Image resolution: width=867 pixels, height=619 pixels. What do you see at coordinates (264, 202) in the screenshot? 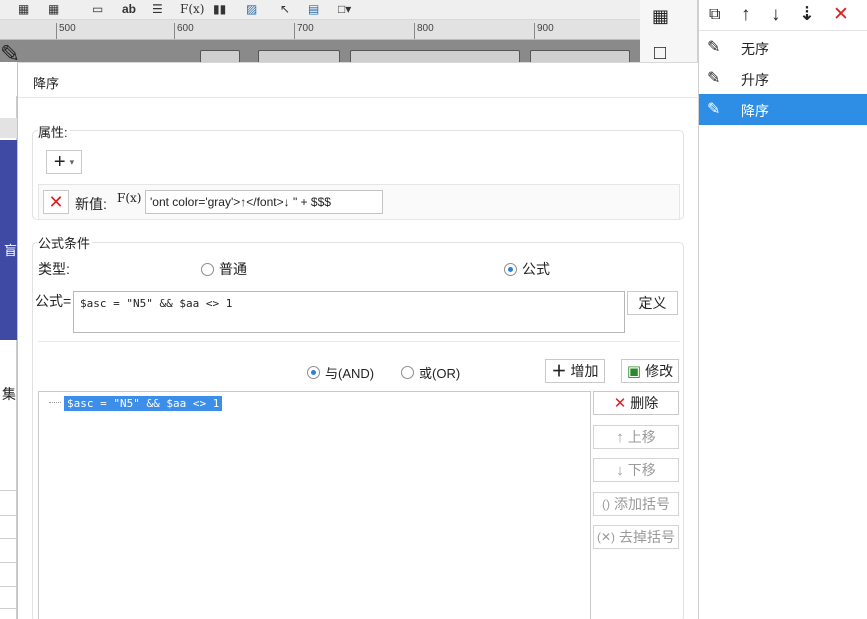
I see `new-value-input: 'ont color='gray'>↑</font>↓ " + $$$` at bounding box center [264, 202].